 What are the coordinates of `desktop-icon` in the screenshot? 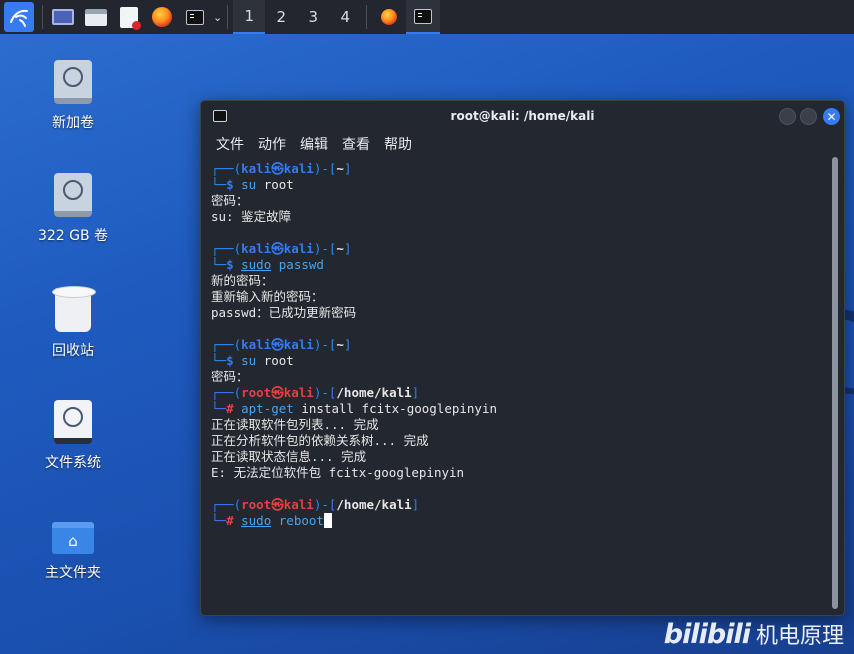 It's located at (63, 17).